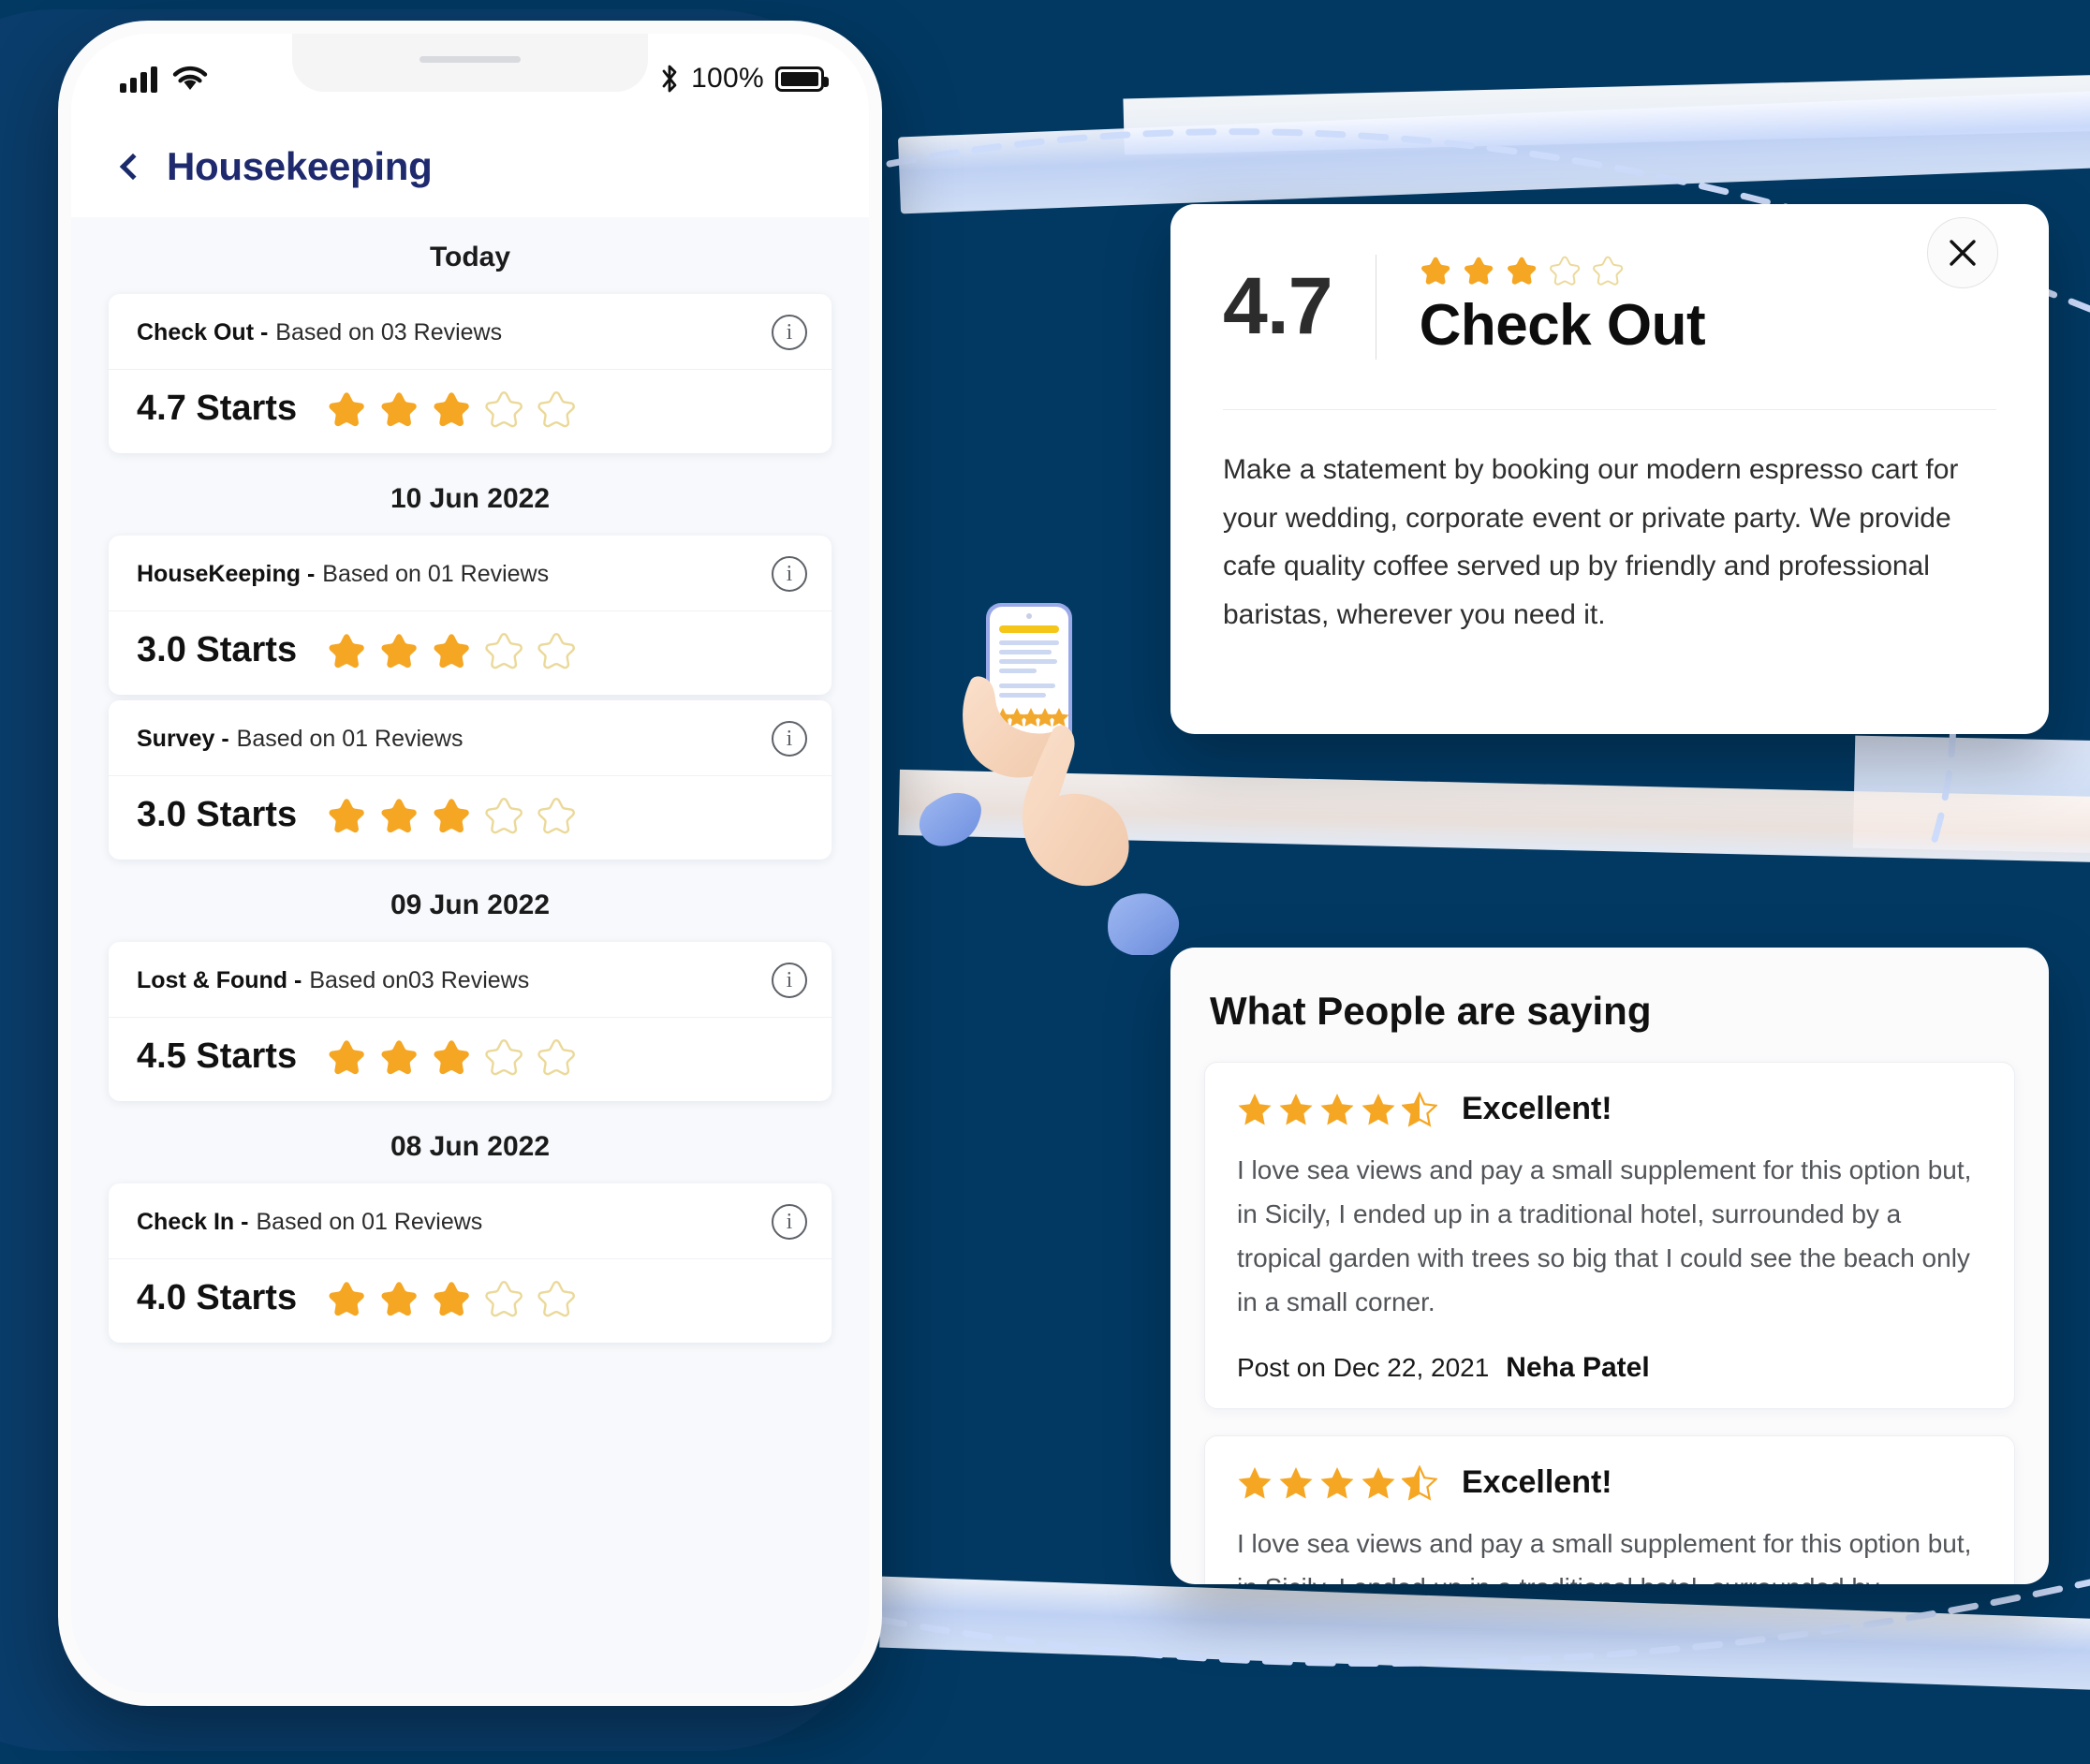 The width and height of the screenshot is (2090, 1764). Describe the element at coordinates (1563, 271) in the screenshot. I see `modal-star-rating` at that location.